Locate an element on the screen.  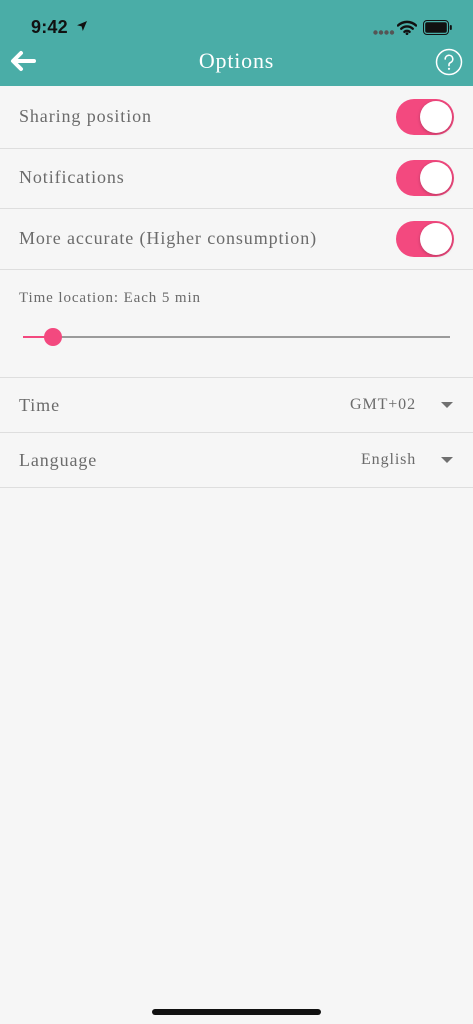
status-time: 9:42 is located at coordinates (49, 27).